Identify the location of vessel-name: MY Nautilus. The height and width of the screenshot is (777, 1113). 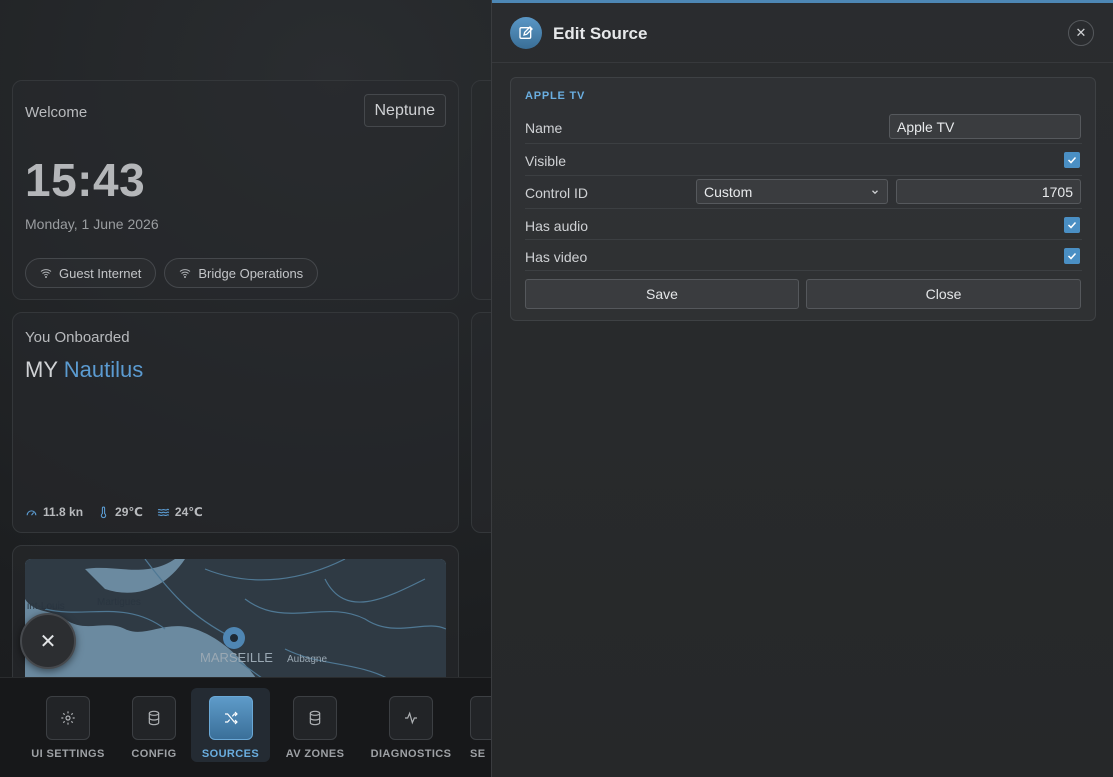
(84, 370).